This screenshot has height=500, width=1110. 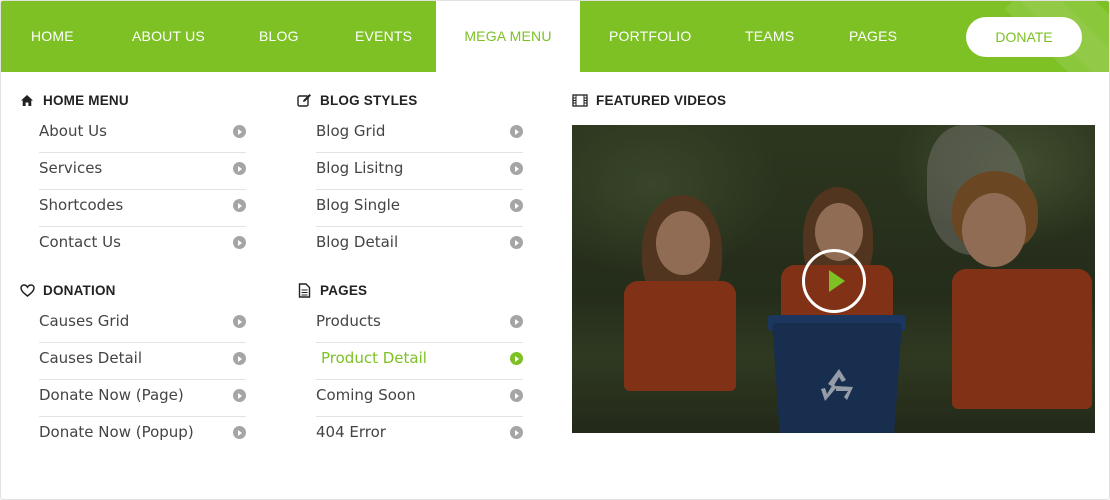 I want to click on menu-item-causes-detail: Causes Detail, so click(x=142, y=361).